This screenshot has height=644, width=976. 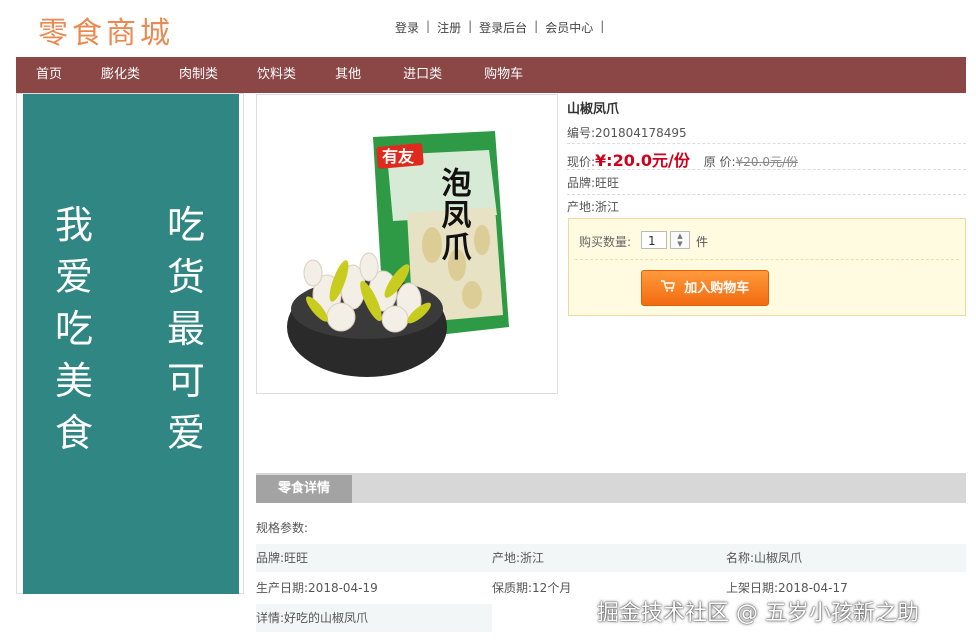 I want to click on nav-item-cart: 购物车, so click(x=503, y=75).